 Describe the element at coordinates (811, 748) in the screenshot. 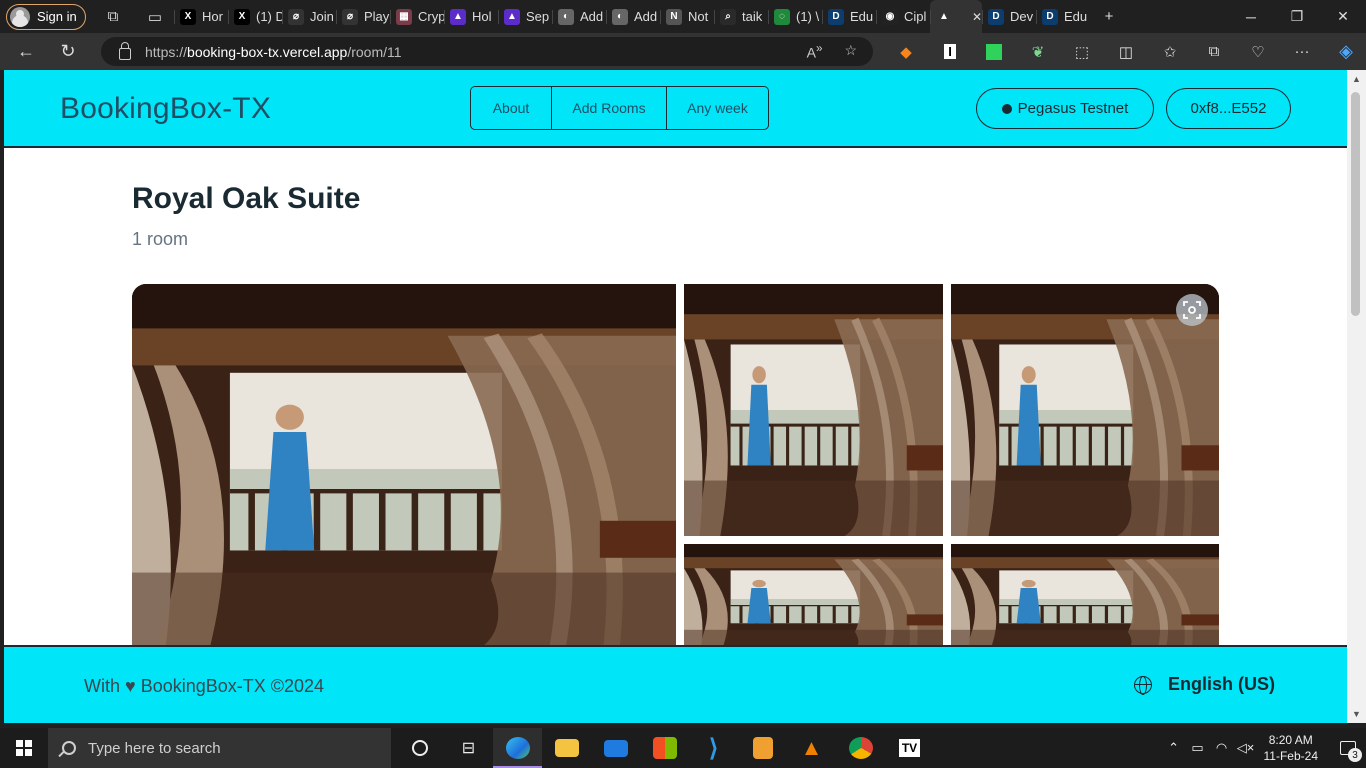

I see `vlc-icon: ▲` at that location.